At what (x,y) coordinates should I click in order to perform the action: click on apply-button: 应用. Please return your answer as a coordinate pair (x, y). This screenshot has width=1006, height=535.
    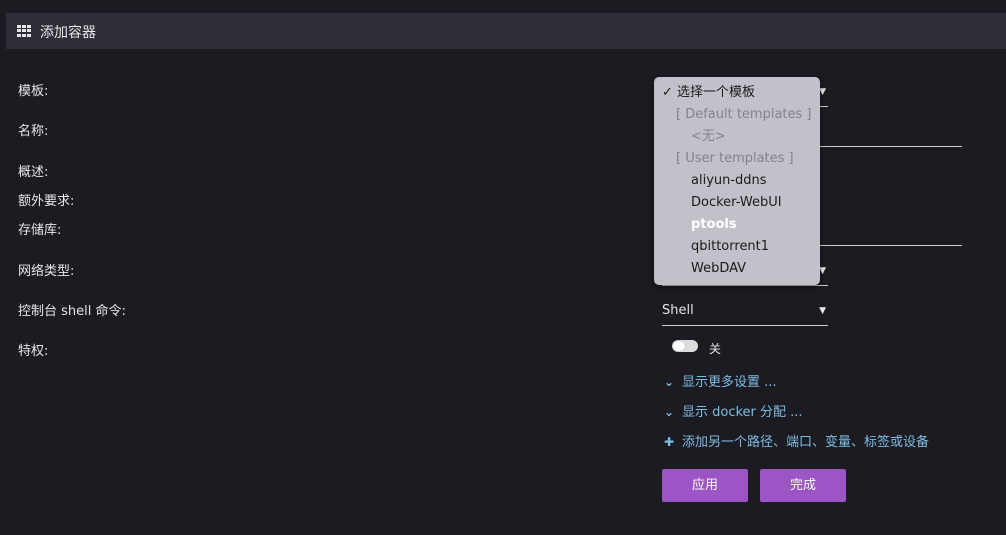
    Looking at the image, I should click on (705, 485).